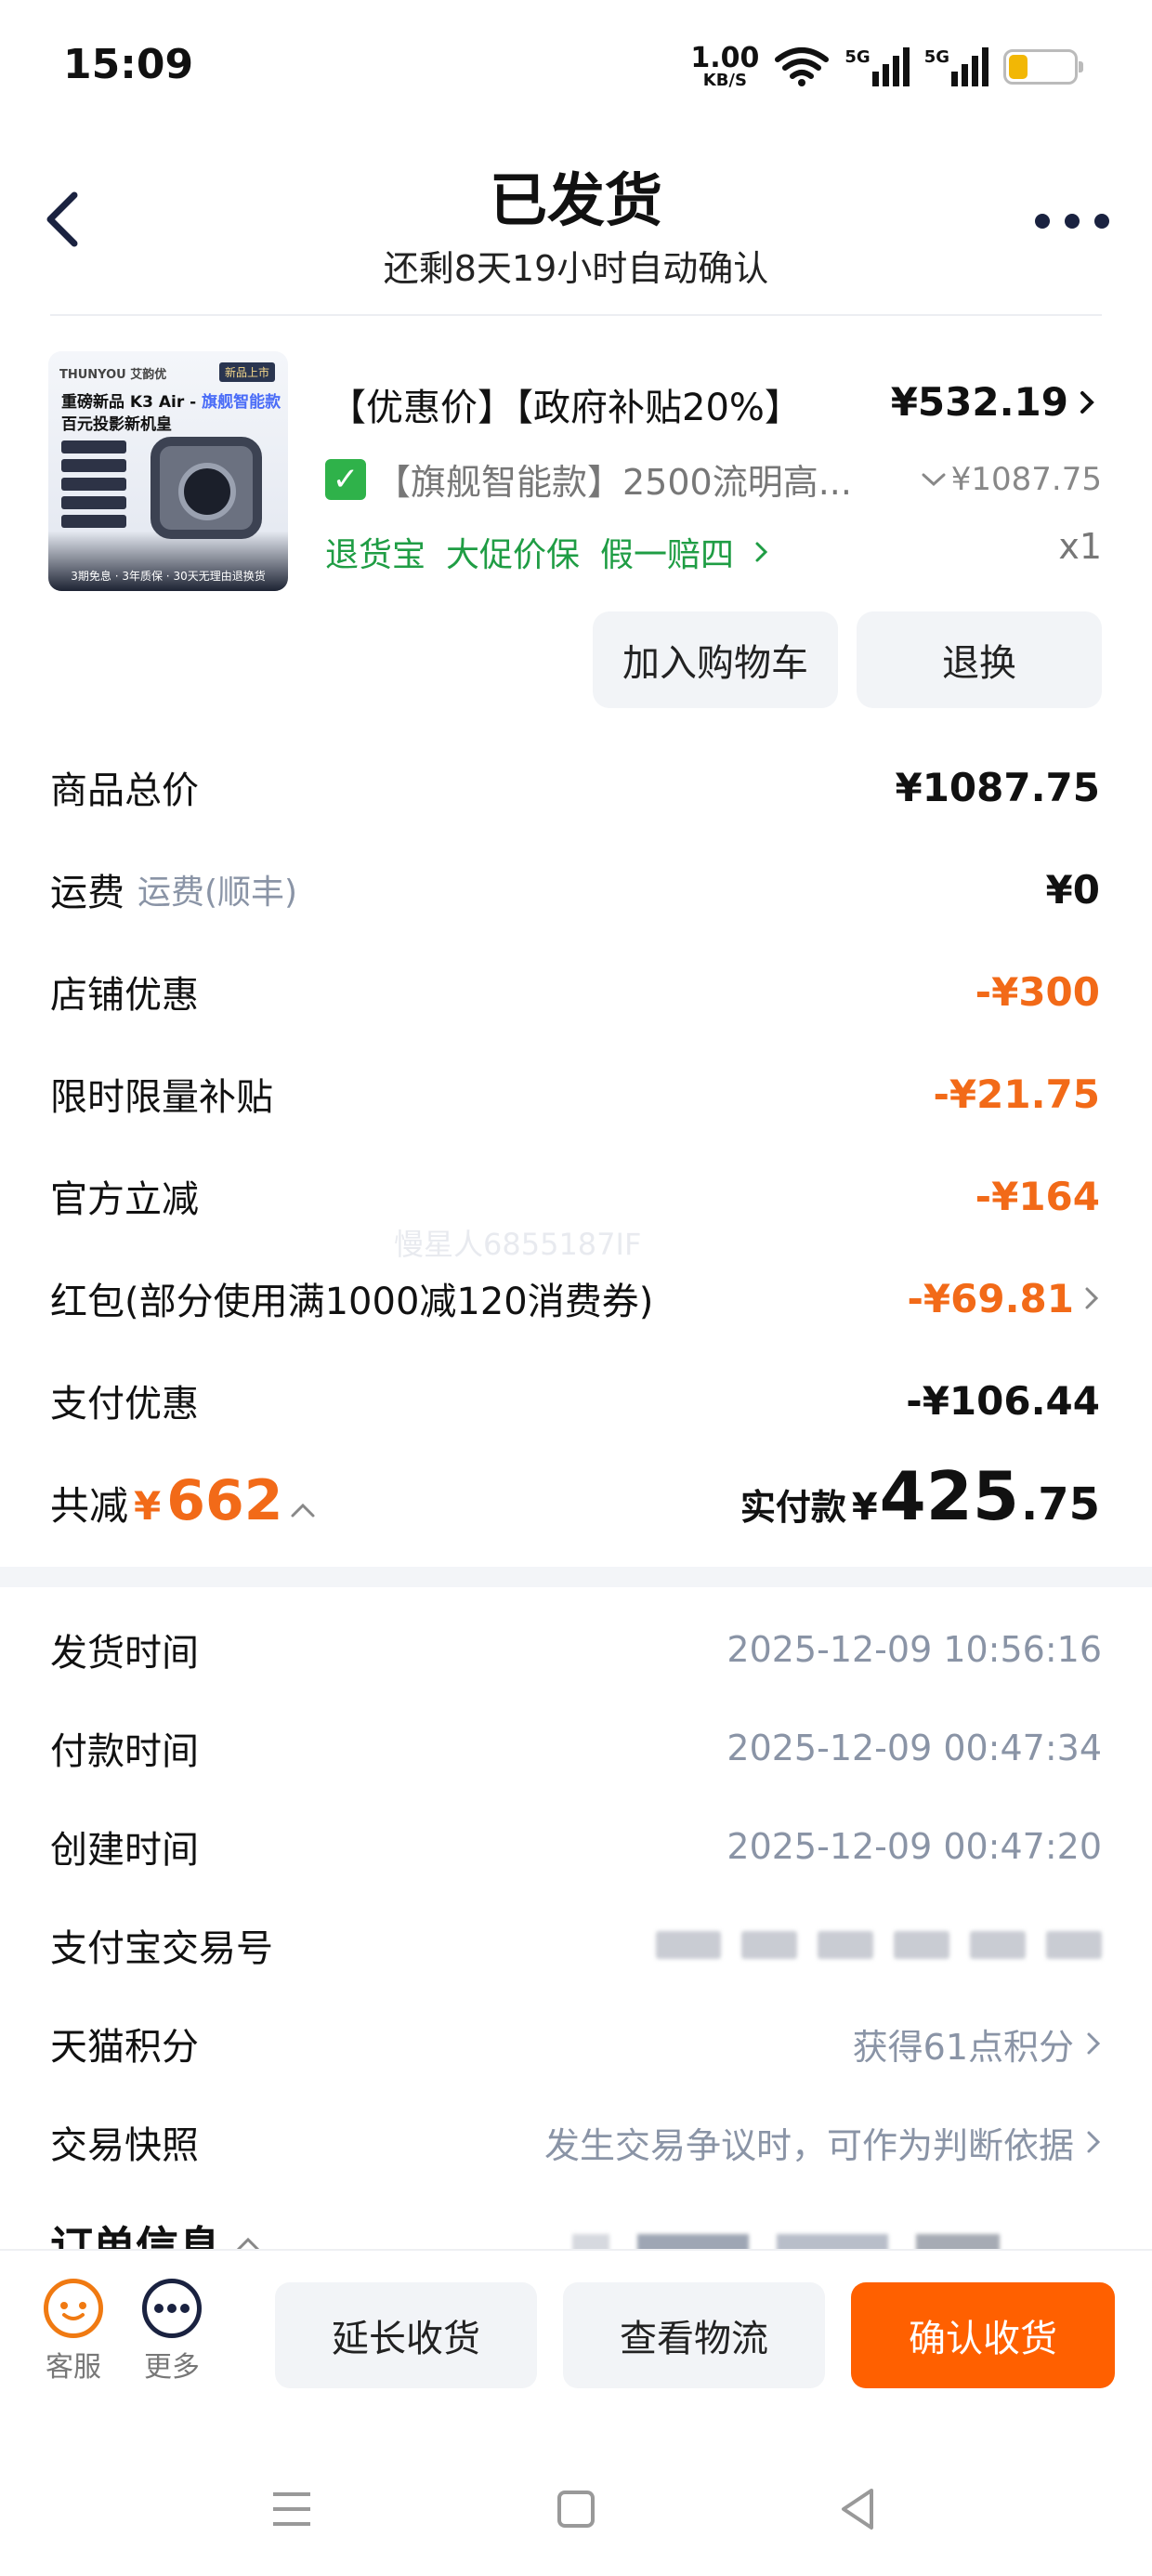  What do you see at coordinates (73, 2367) in the screenshot?
I see `customer-service-label: 客服` at bounding box center [73, 2367].